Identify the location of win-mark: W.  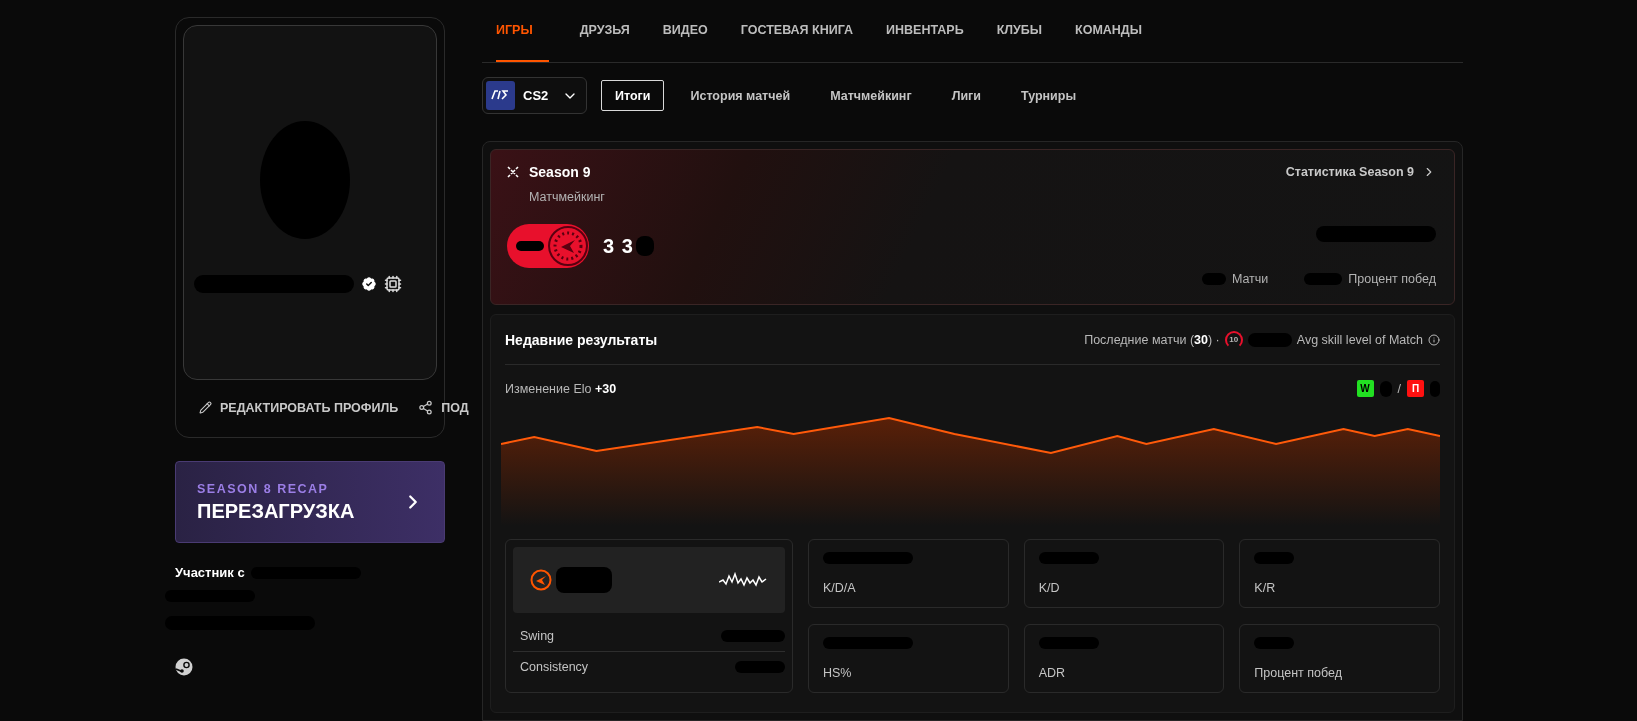
(1365, 388).